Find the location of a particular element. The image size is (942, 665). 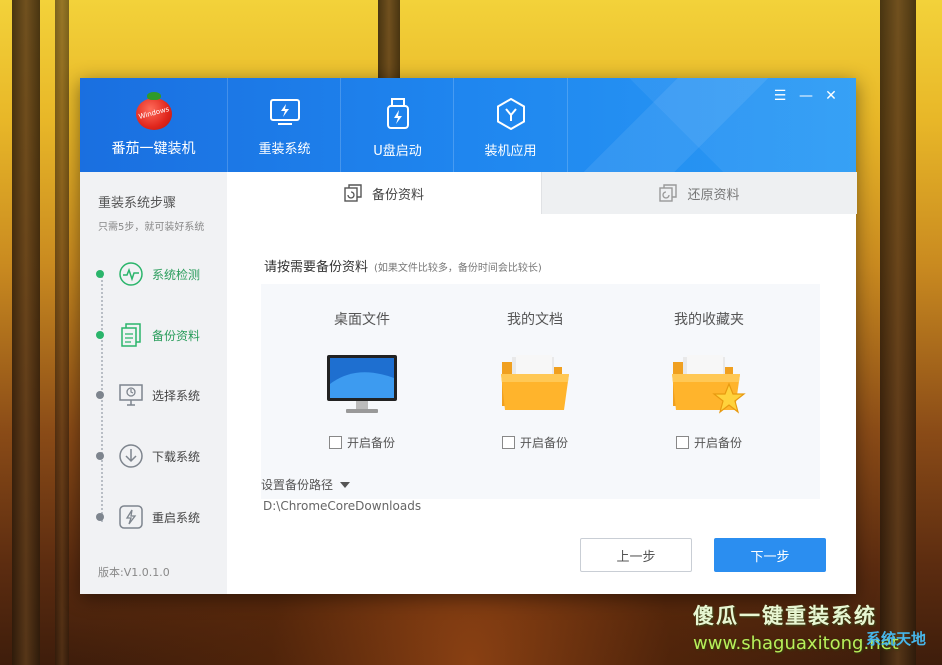

step-label: 下载系统 is located at coordinates (176, 456).